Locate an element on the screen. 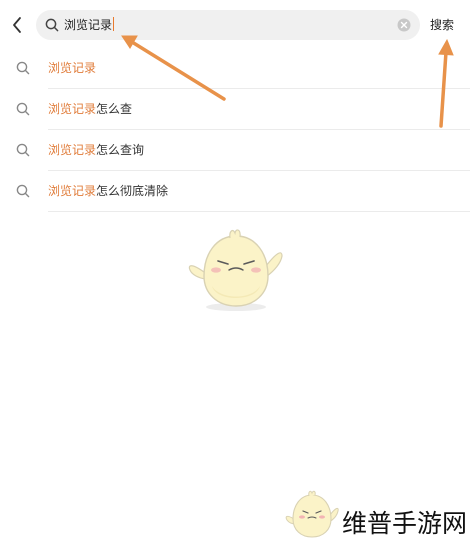  suggestion-text: 浏览记录怎么彻底清除 is located at coordinates (108, 191).